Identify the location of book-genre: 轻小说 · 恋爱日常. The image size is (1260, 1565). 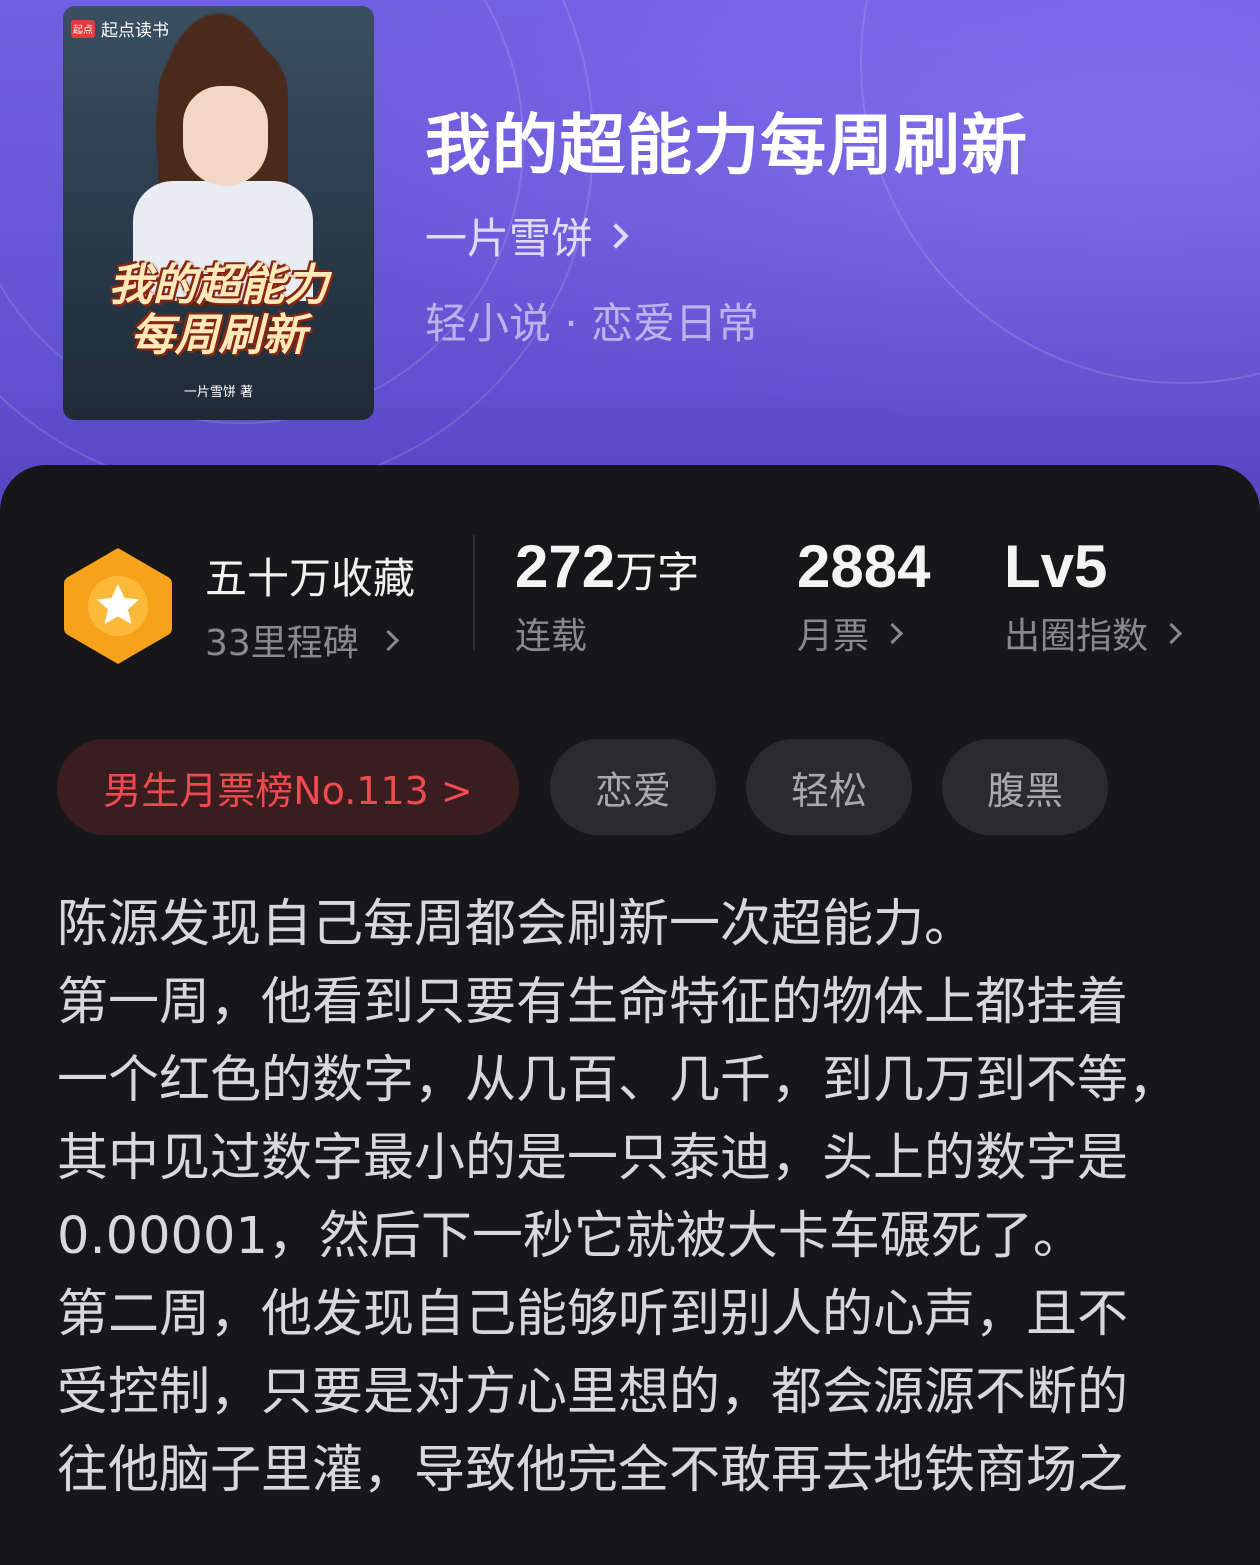
(592, 323).